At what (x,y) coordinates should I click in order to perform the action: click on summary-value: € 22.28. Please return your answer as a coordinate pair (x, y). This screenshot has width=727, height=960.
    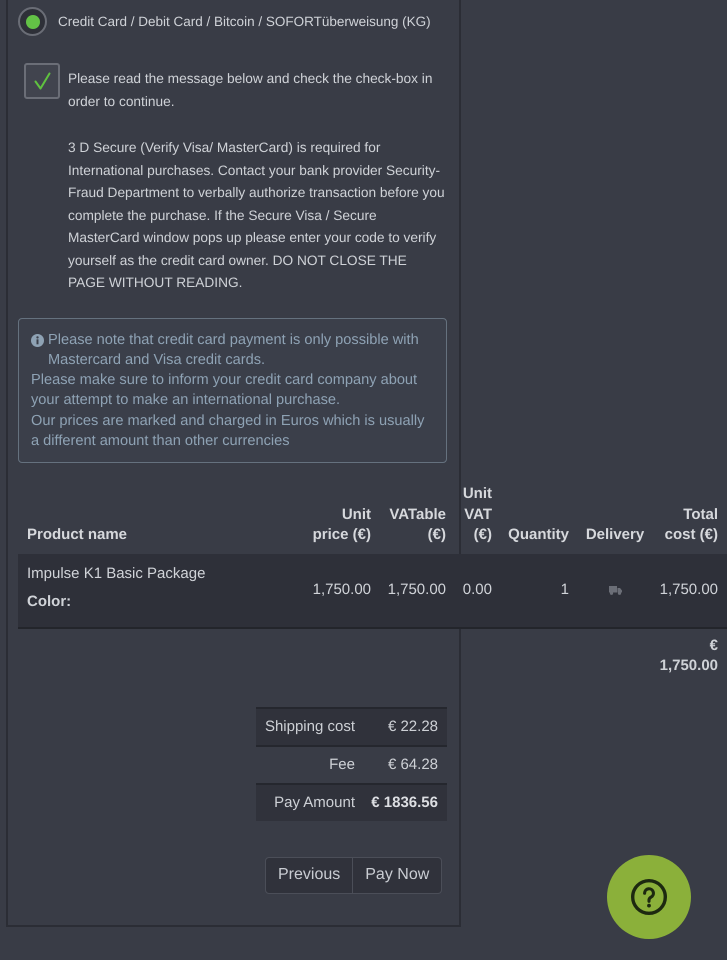
    Looking at the image, I should click on (413, 727).